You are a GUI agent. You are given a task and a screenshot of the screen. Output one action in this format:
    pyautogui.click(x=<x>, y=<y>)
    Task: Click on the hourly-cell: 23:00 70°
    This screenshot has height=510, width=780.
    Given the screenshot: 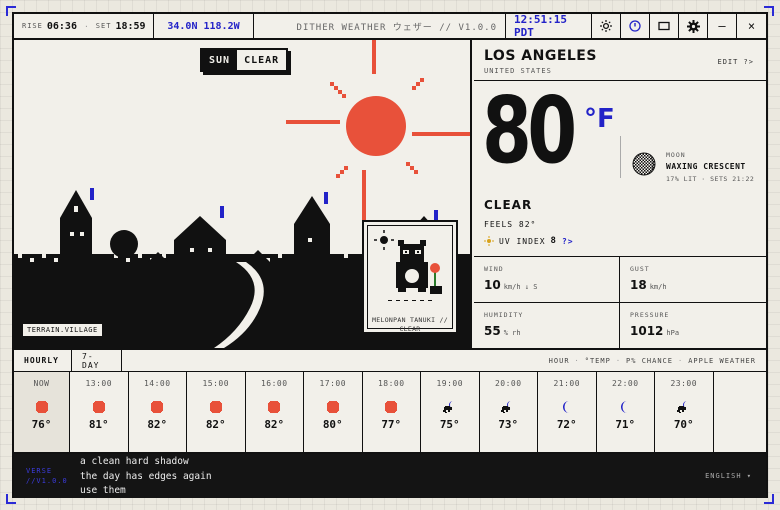 What is the action you would take?
    pyautogui.click(x=684, y=412)
    